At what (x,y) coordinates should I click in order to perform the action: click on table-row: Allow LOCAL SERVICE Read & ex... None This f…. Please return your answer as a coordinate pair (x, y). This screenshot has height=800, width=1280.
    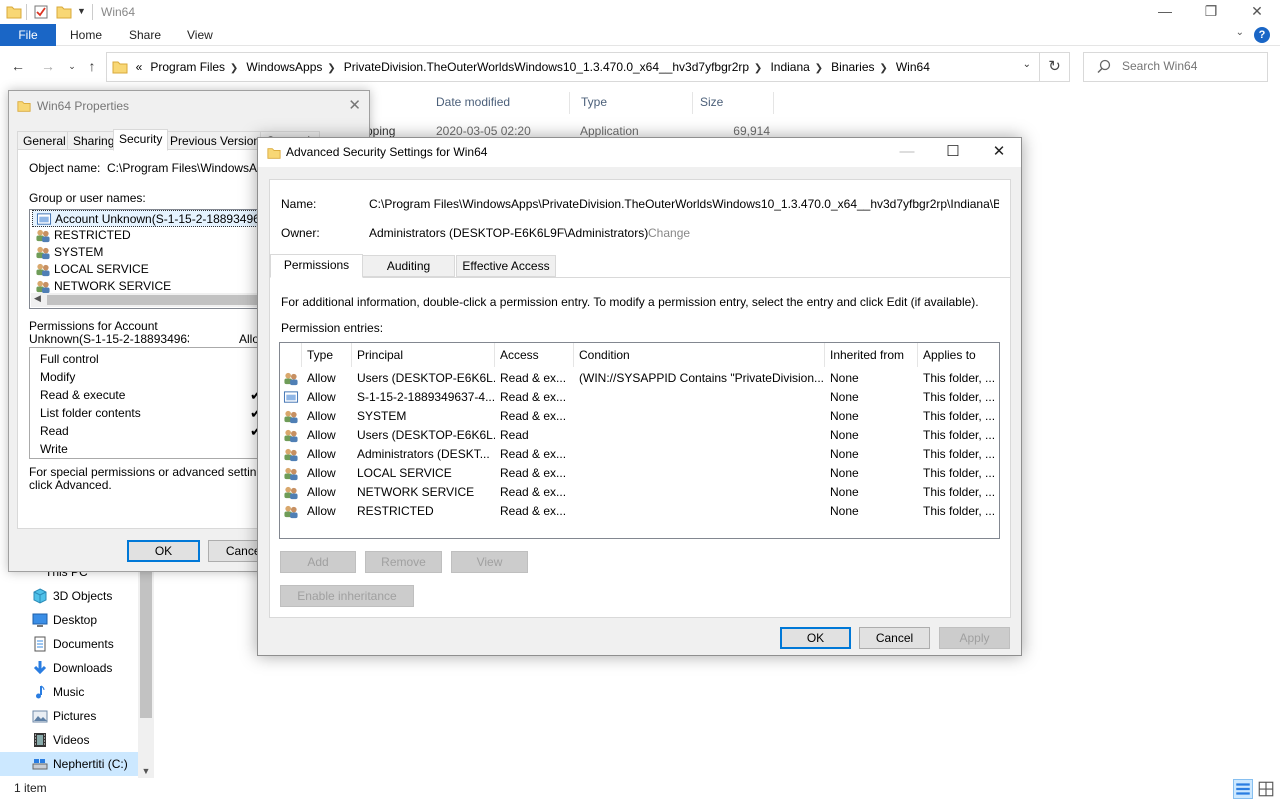
    Looking at the image, I should click on (639, 473).